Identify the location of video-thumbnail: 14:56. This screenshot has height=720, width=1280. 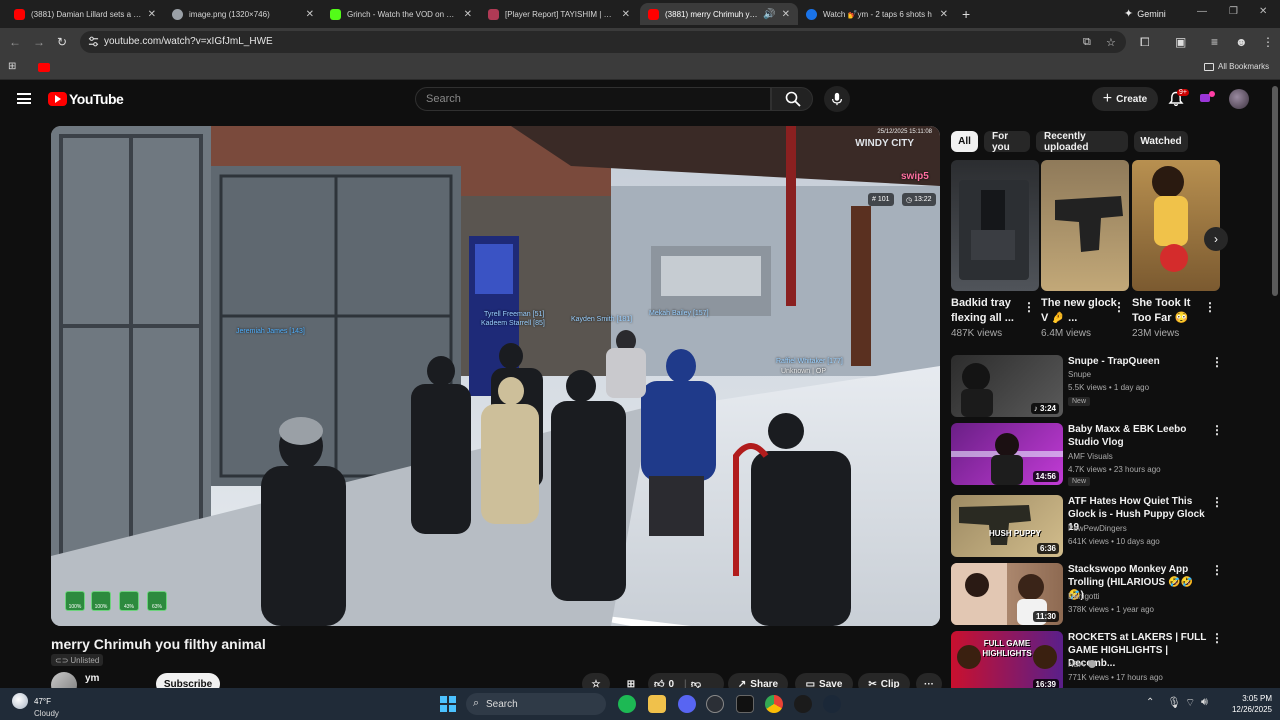
(1007, 454).